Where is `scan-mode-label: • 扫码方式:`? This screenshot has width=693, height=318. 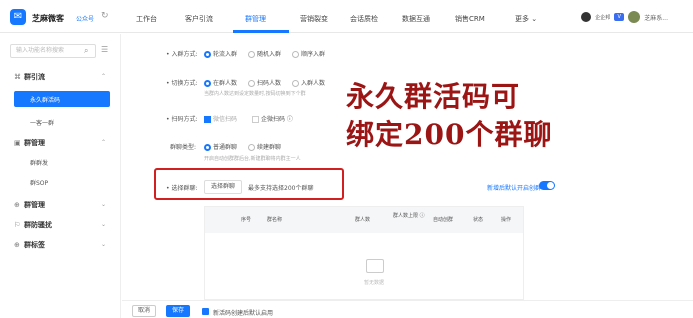 scan-mode-label: • 扫码方式: is located at coordinates (182, 119).